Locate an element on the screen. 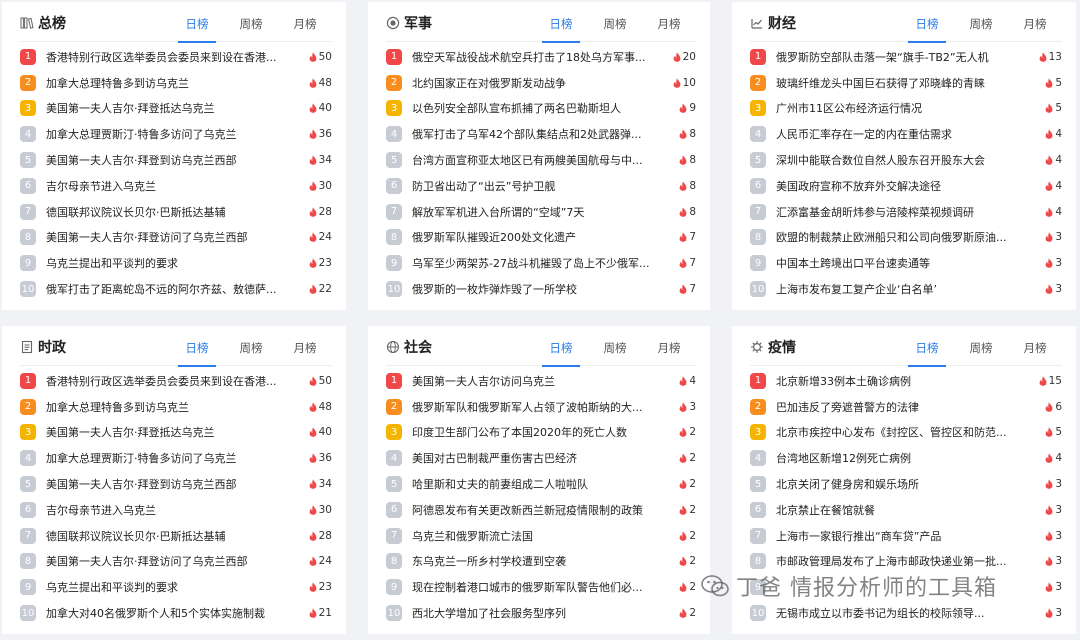 The width and height of the screenshot is (1080, 640). list-item: 4 美国对古巴制裁严重伤害古巴经济 2 is located at coordinates (541, 458).